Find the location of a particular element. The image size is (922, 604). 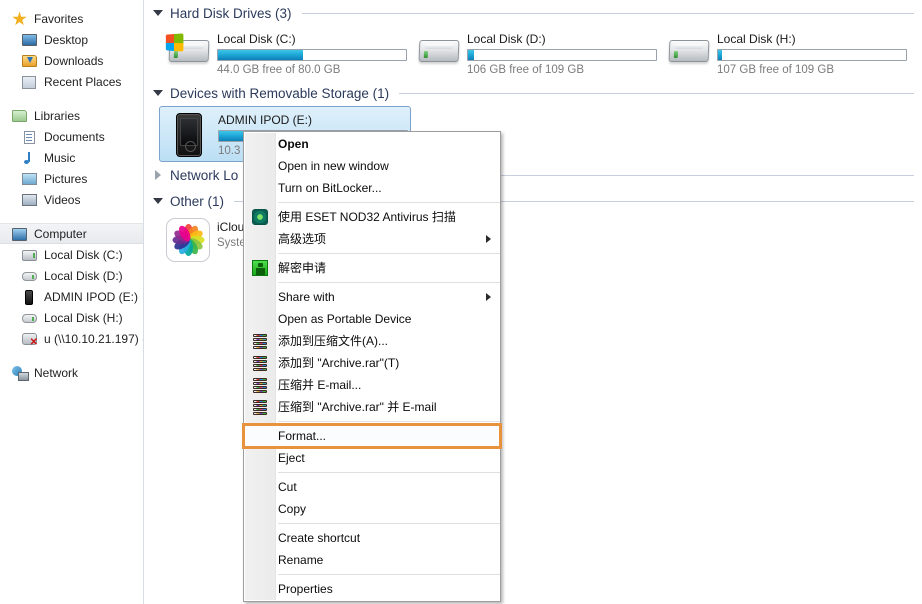

group-title: Other (1) is located at coordinates (197, 201).